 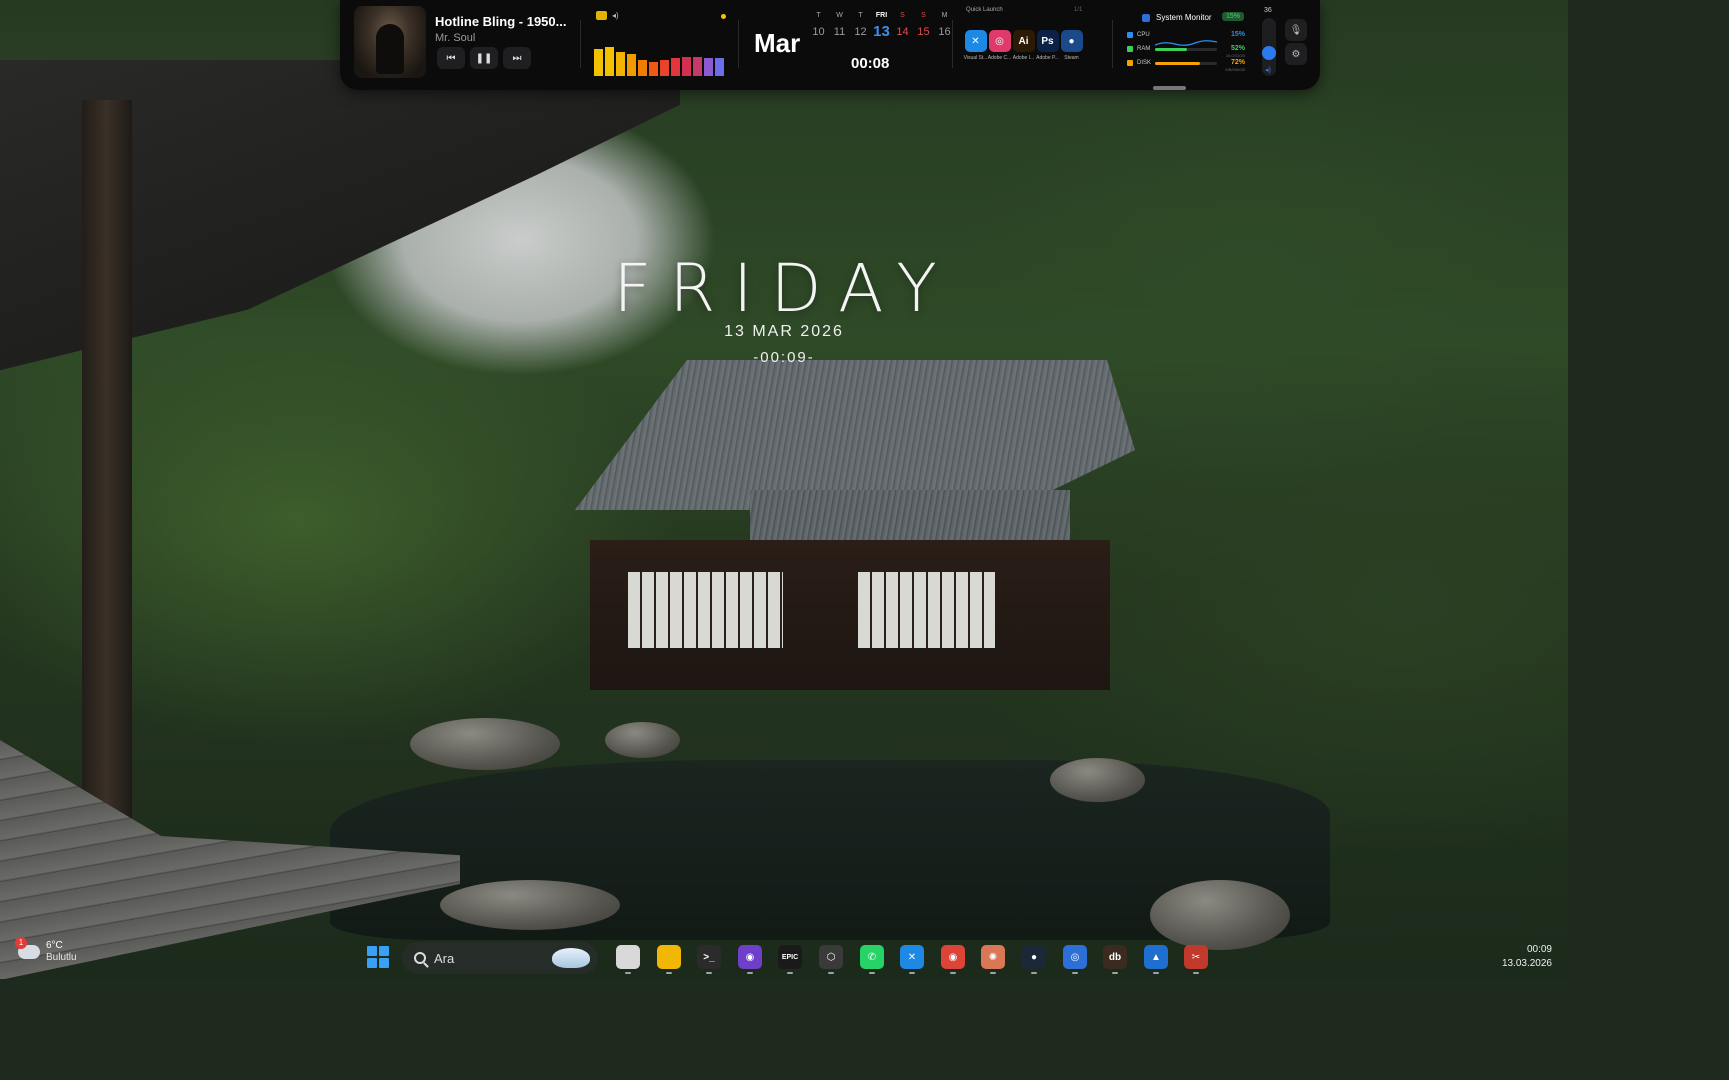 I want to click on terminal-icon: >_, so click(x=709, y=957).